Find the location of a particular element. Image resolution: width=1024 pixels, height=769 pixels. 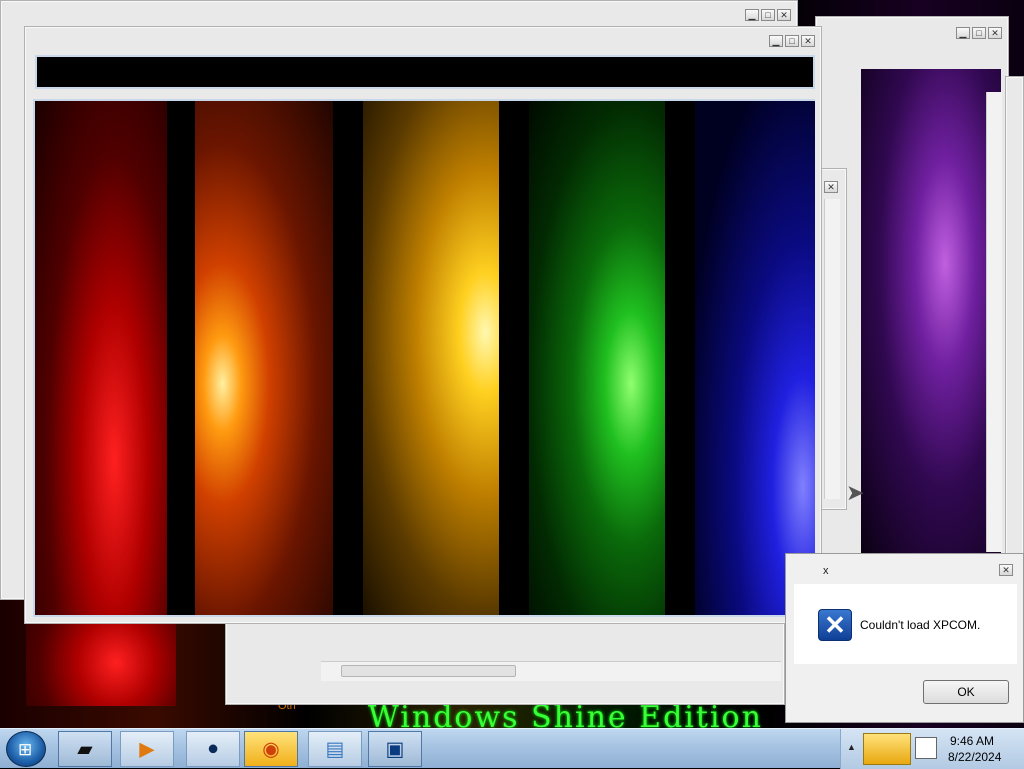

scrollbar-thumb is located at coordinates (428, 671).